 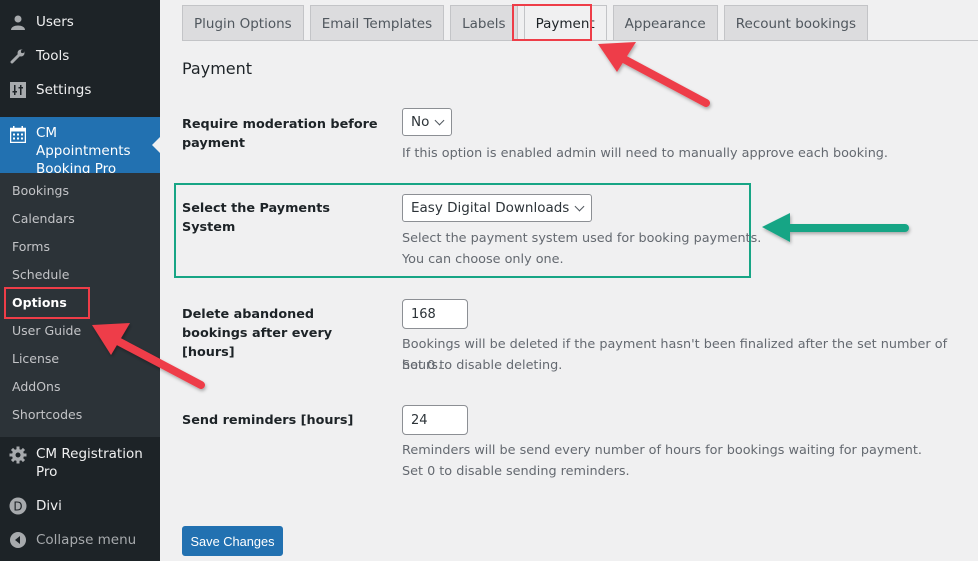 What do you see at coordinates (18, 540) in the screenshot?
I see `collapse-icon` at bounding box center [18, 540].